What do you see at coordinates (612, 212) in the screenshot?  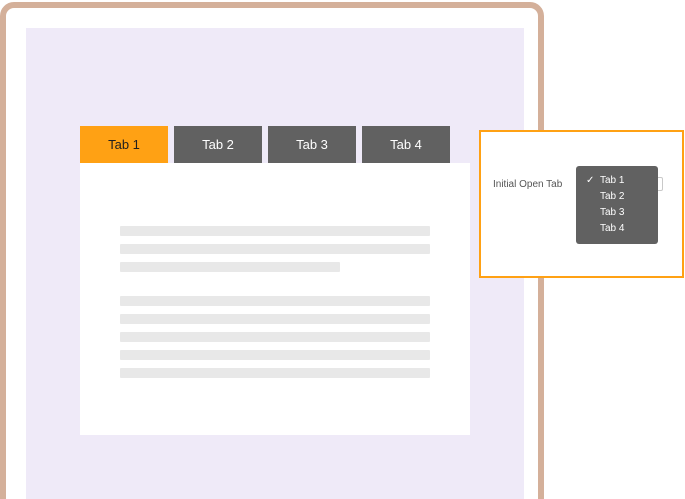 I see `dropdown-option-label: Tab 3` at bounding box center [612, 212].